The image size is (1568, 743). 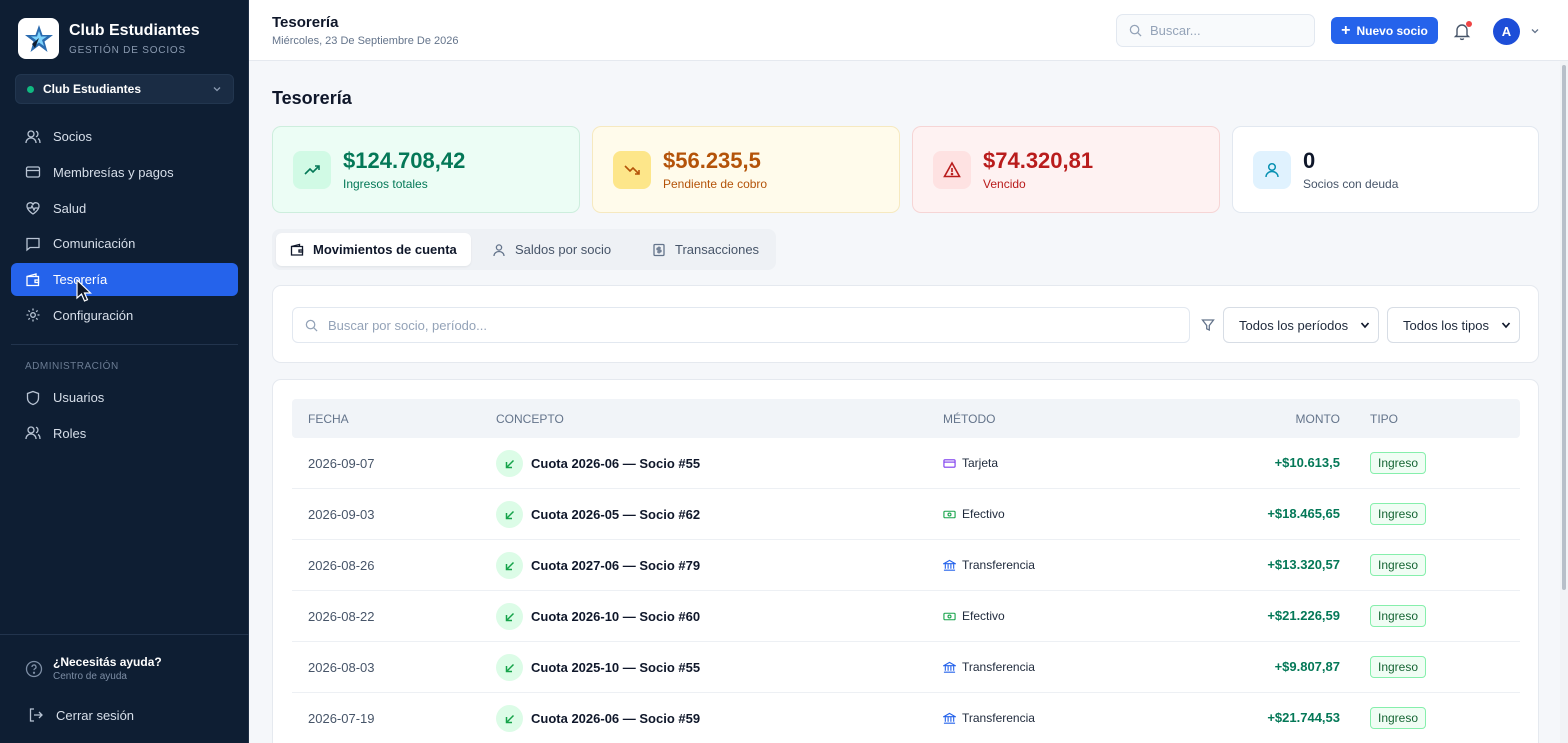 I want to click on search-icon, so click(x=311, y=325).